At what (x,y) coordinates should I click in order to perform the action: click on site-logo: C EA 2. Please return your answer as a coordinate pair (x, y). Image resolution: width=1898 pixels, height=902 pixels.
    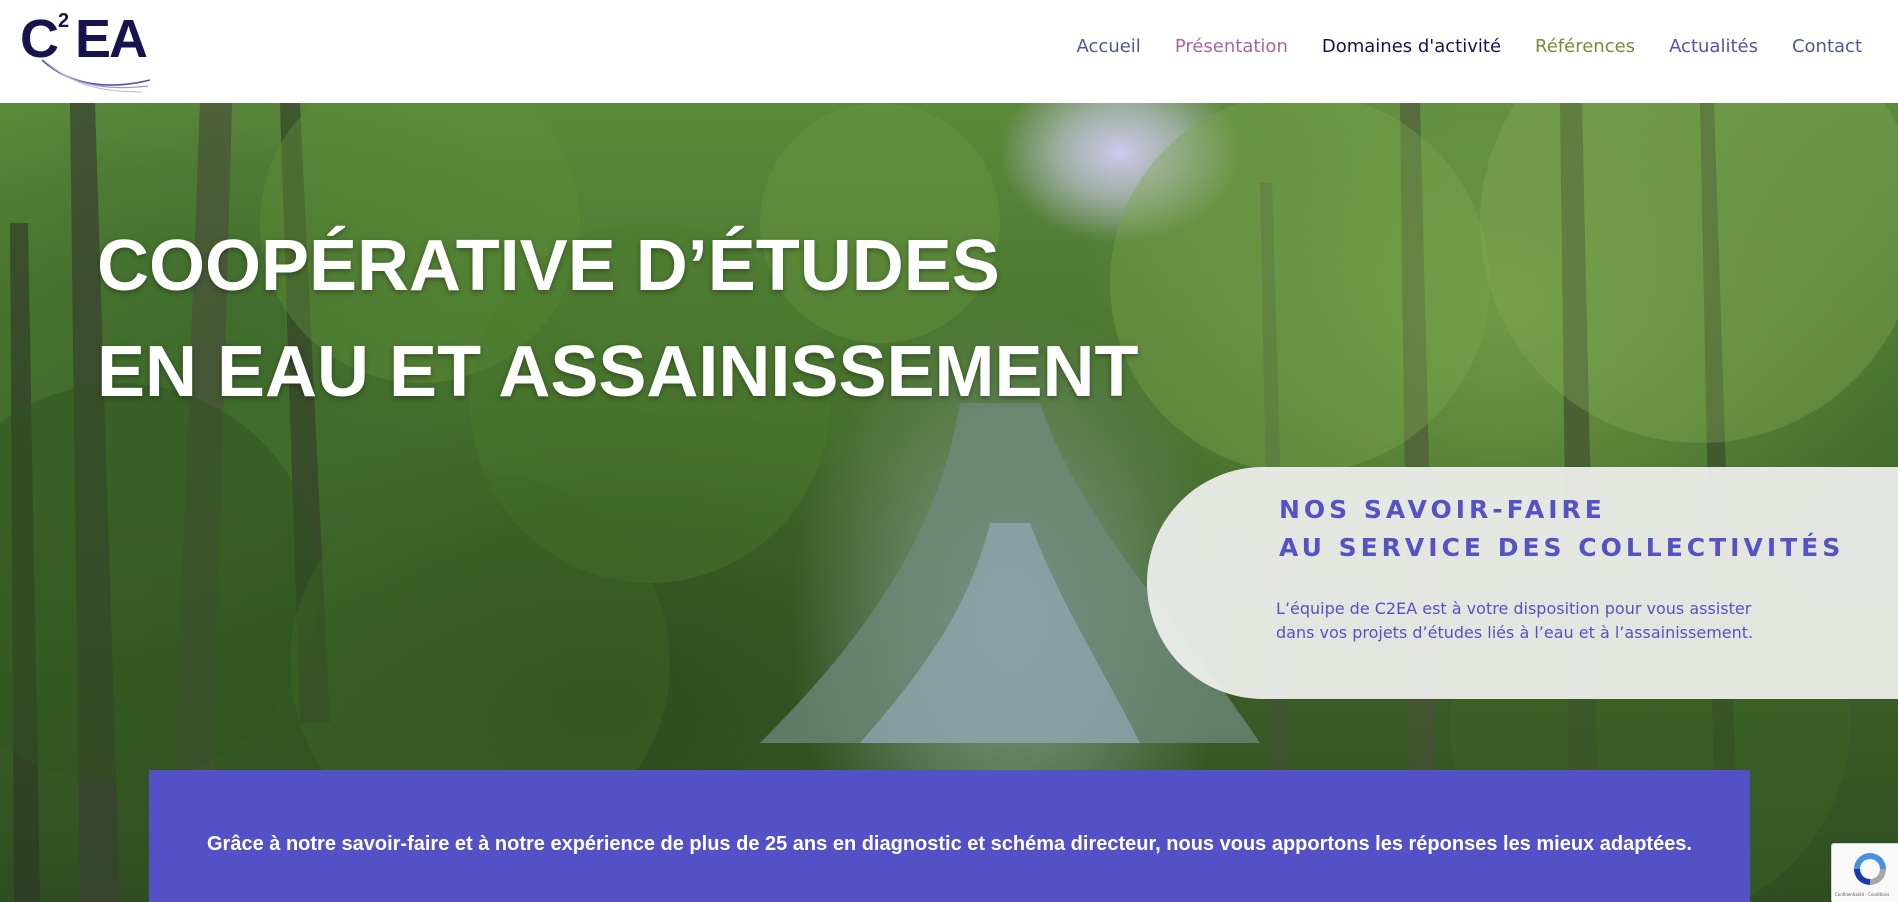
    Looking at the image, I should click on (85, 51).